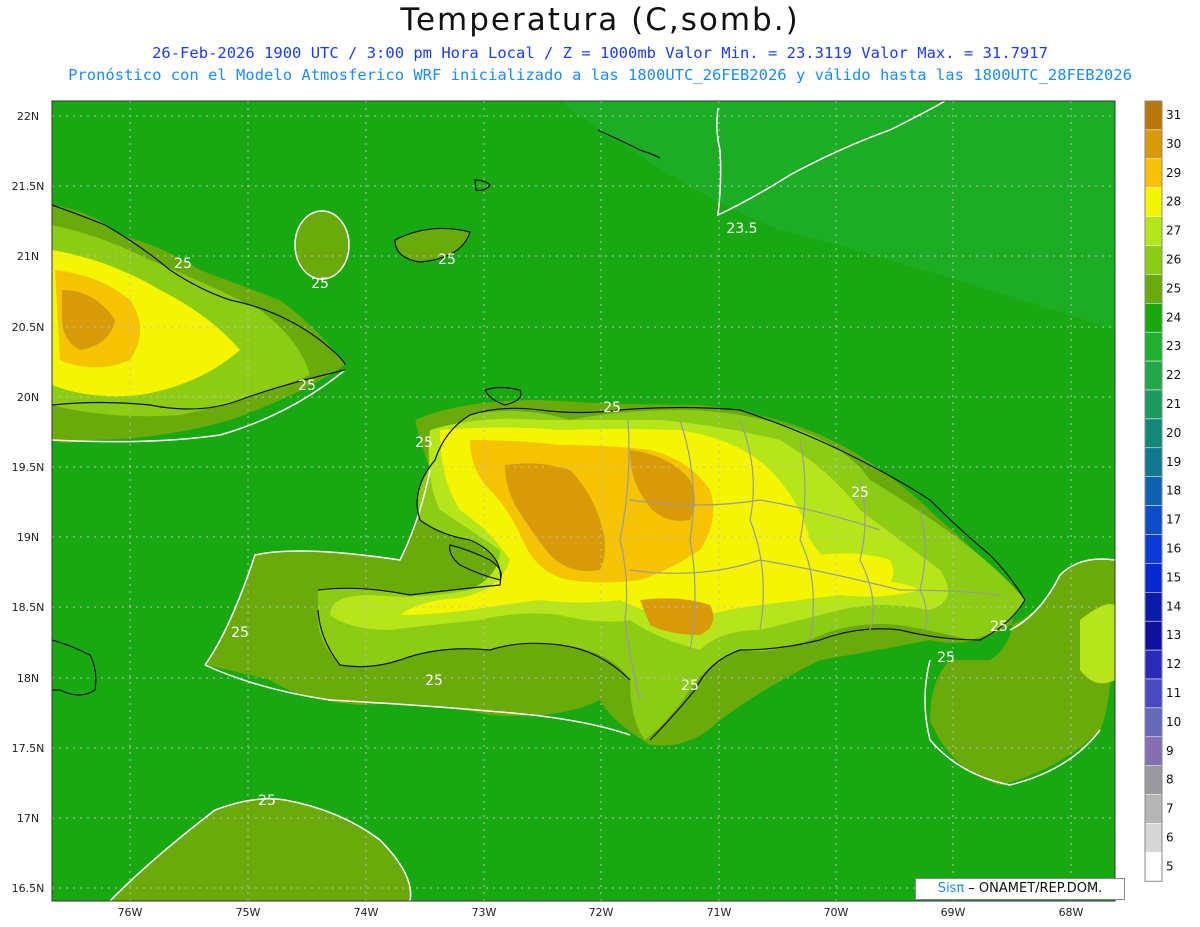 This screenshot has height=927, width=1200. I want to click on colorbar-label: 7, so click(1170, 809).